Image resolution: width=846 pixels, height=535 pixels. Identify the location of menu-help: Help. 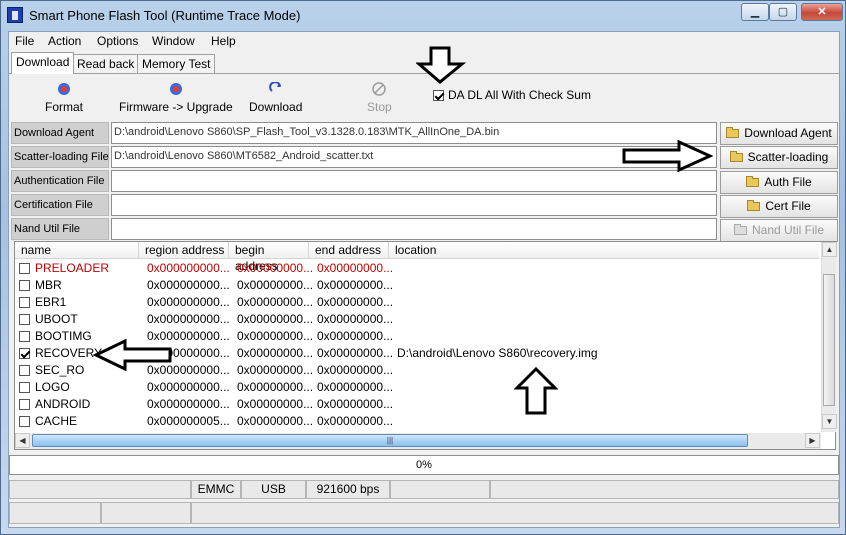
(223, 41).